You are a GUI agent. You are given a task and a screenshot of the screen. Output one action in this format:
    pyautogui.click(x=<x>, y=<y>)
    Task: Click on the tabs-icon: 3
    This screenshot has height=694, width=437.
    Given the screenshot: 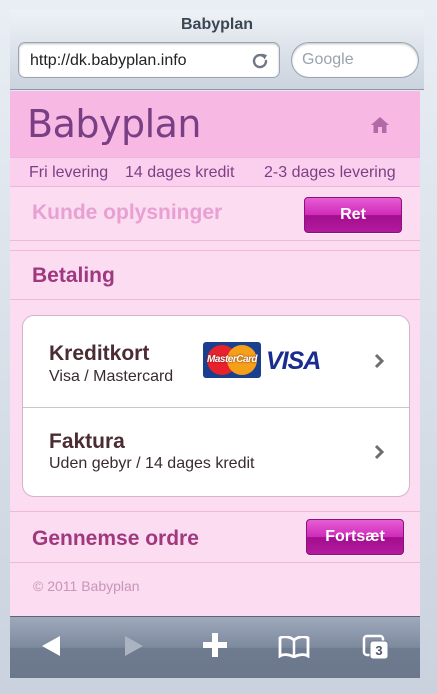 What is the action you would take?
    pyautogui.click(x=376, y=647)
    